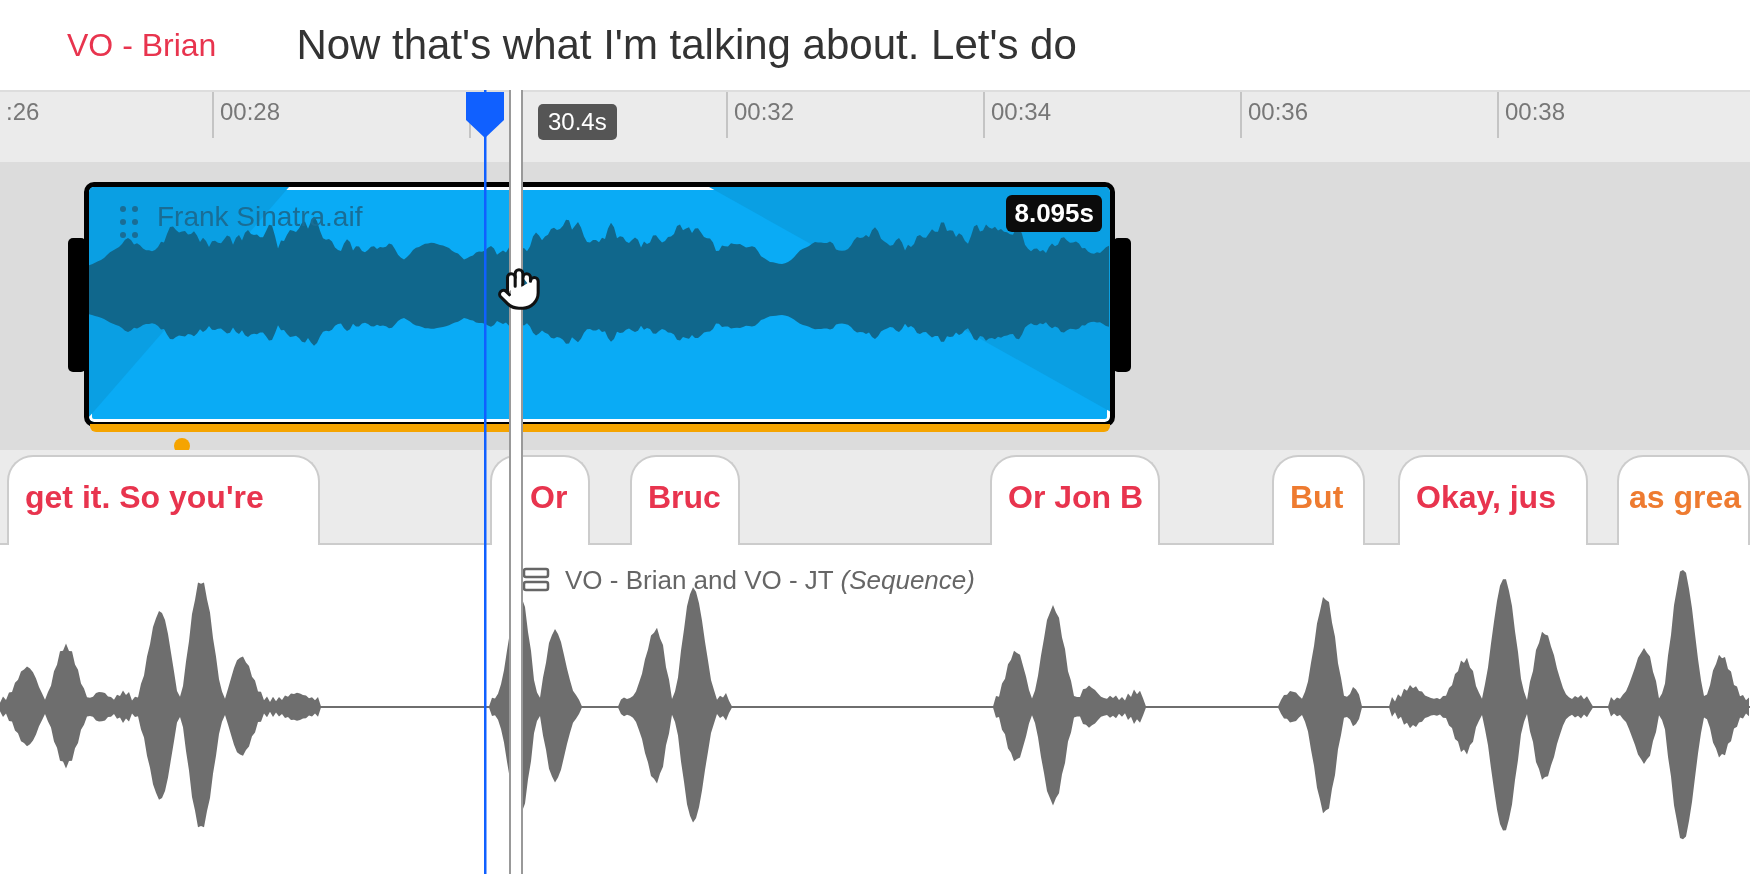 The height and width of the screenshot is (874, 1750). I want to click on sequence-label: VO - Brian and VO - JT (Sequence), so click(770, 580).